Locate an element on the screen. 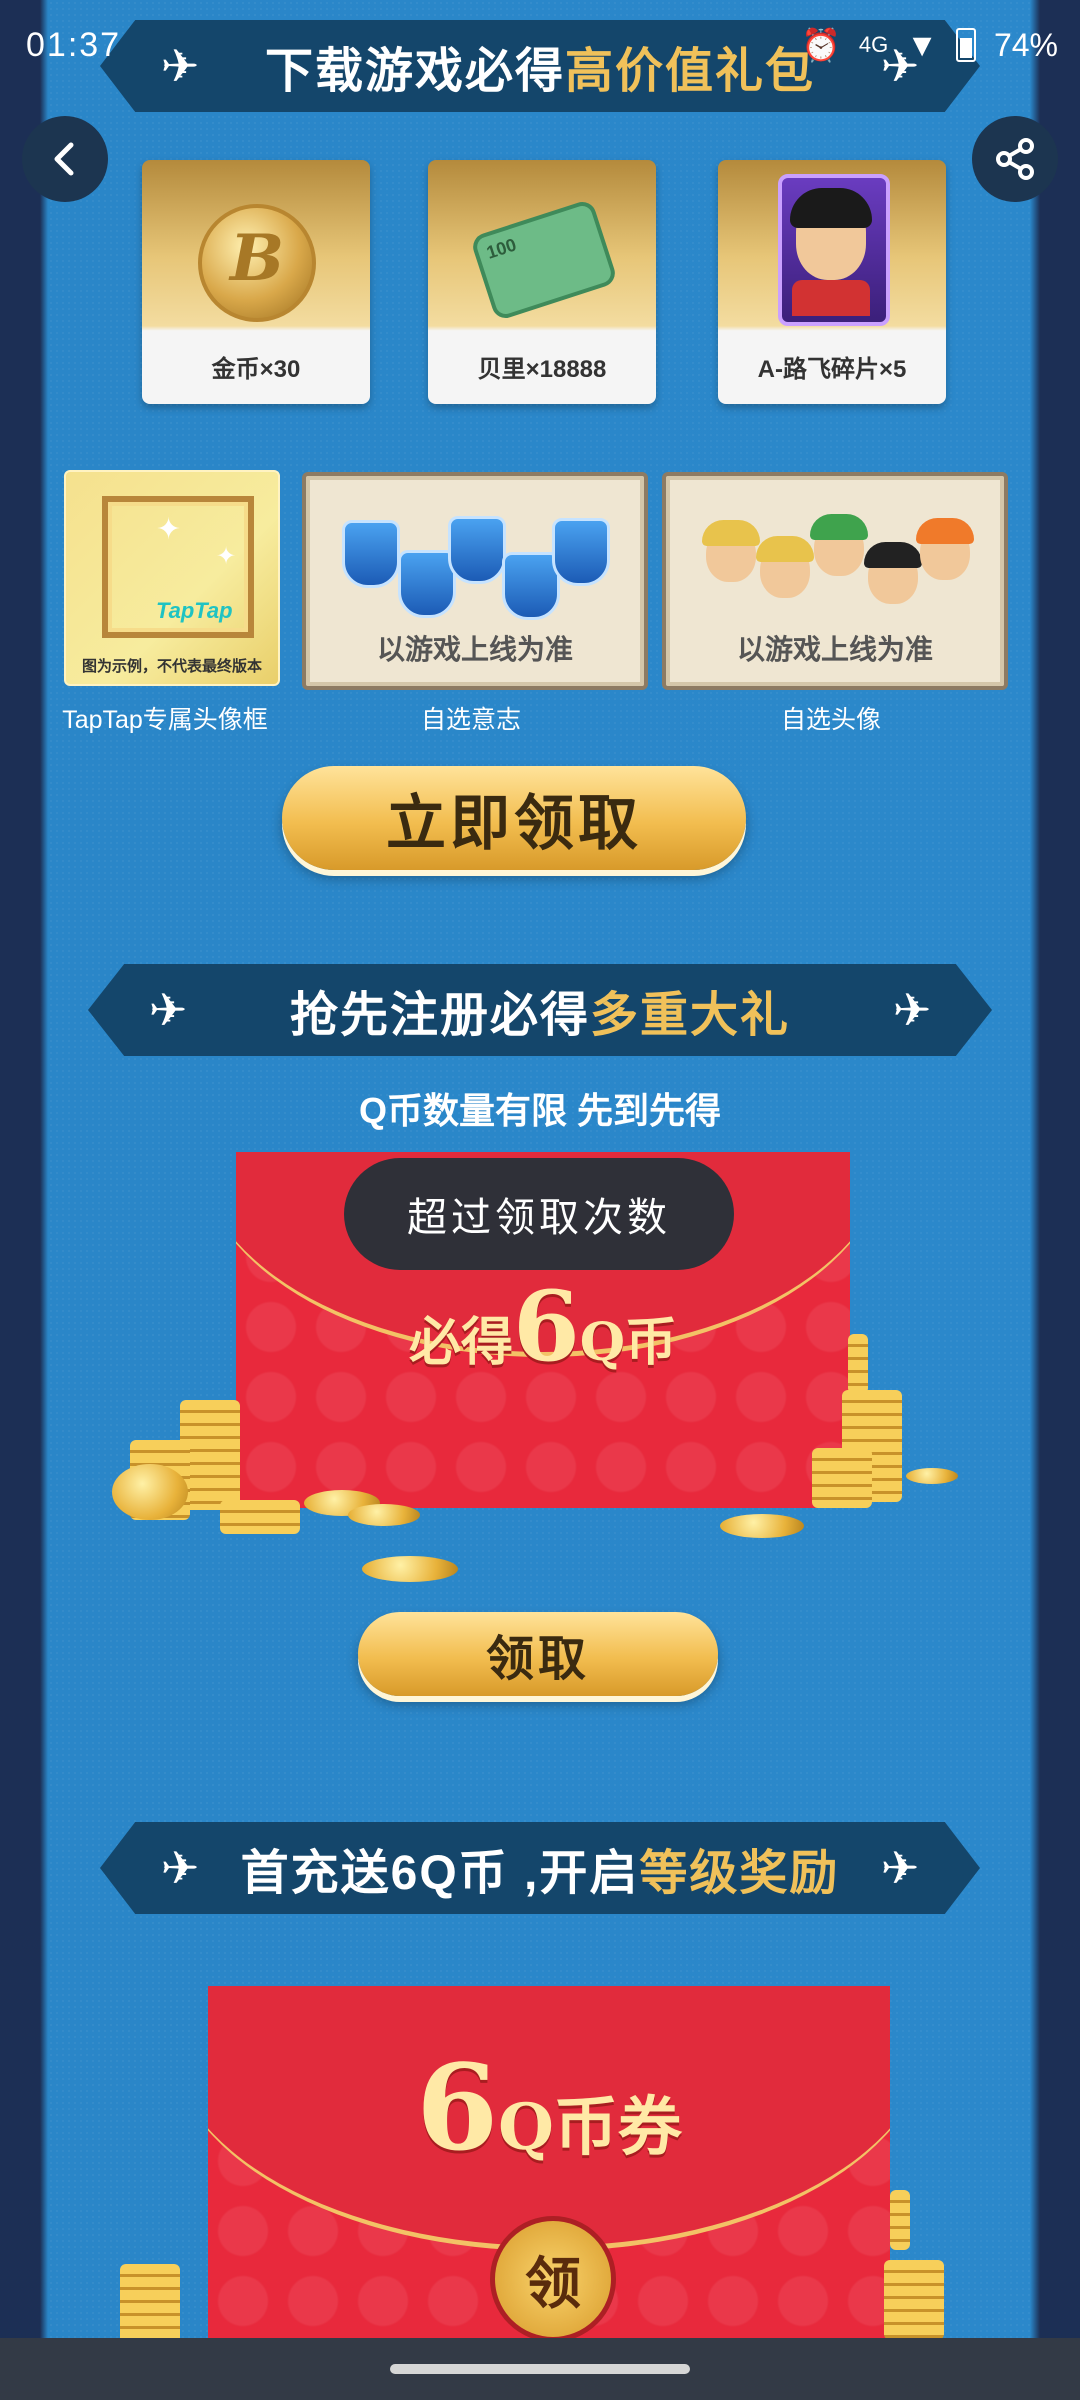 The image size is (1080, 2400). banner-title: 抢先注册必得多重大礼 is located at coordinates (540, 1015).